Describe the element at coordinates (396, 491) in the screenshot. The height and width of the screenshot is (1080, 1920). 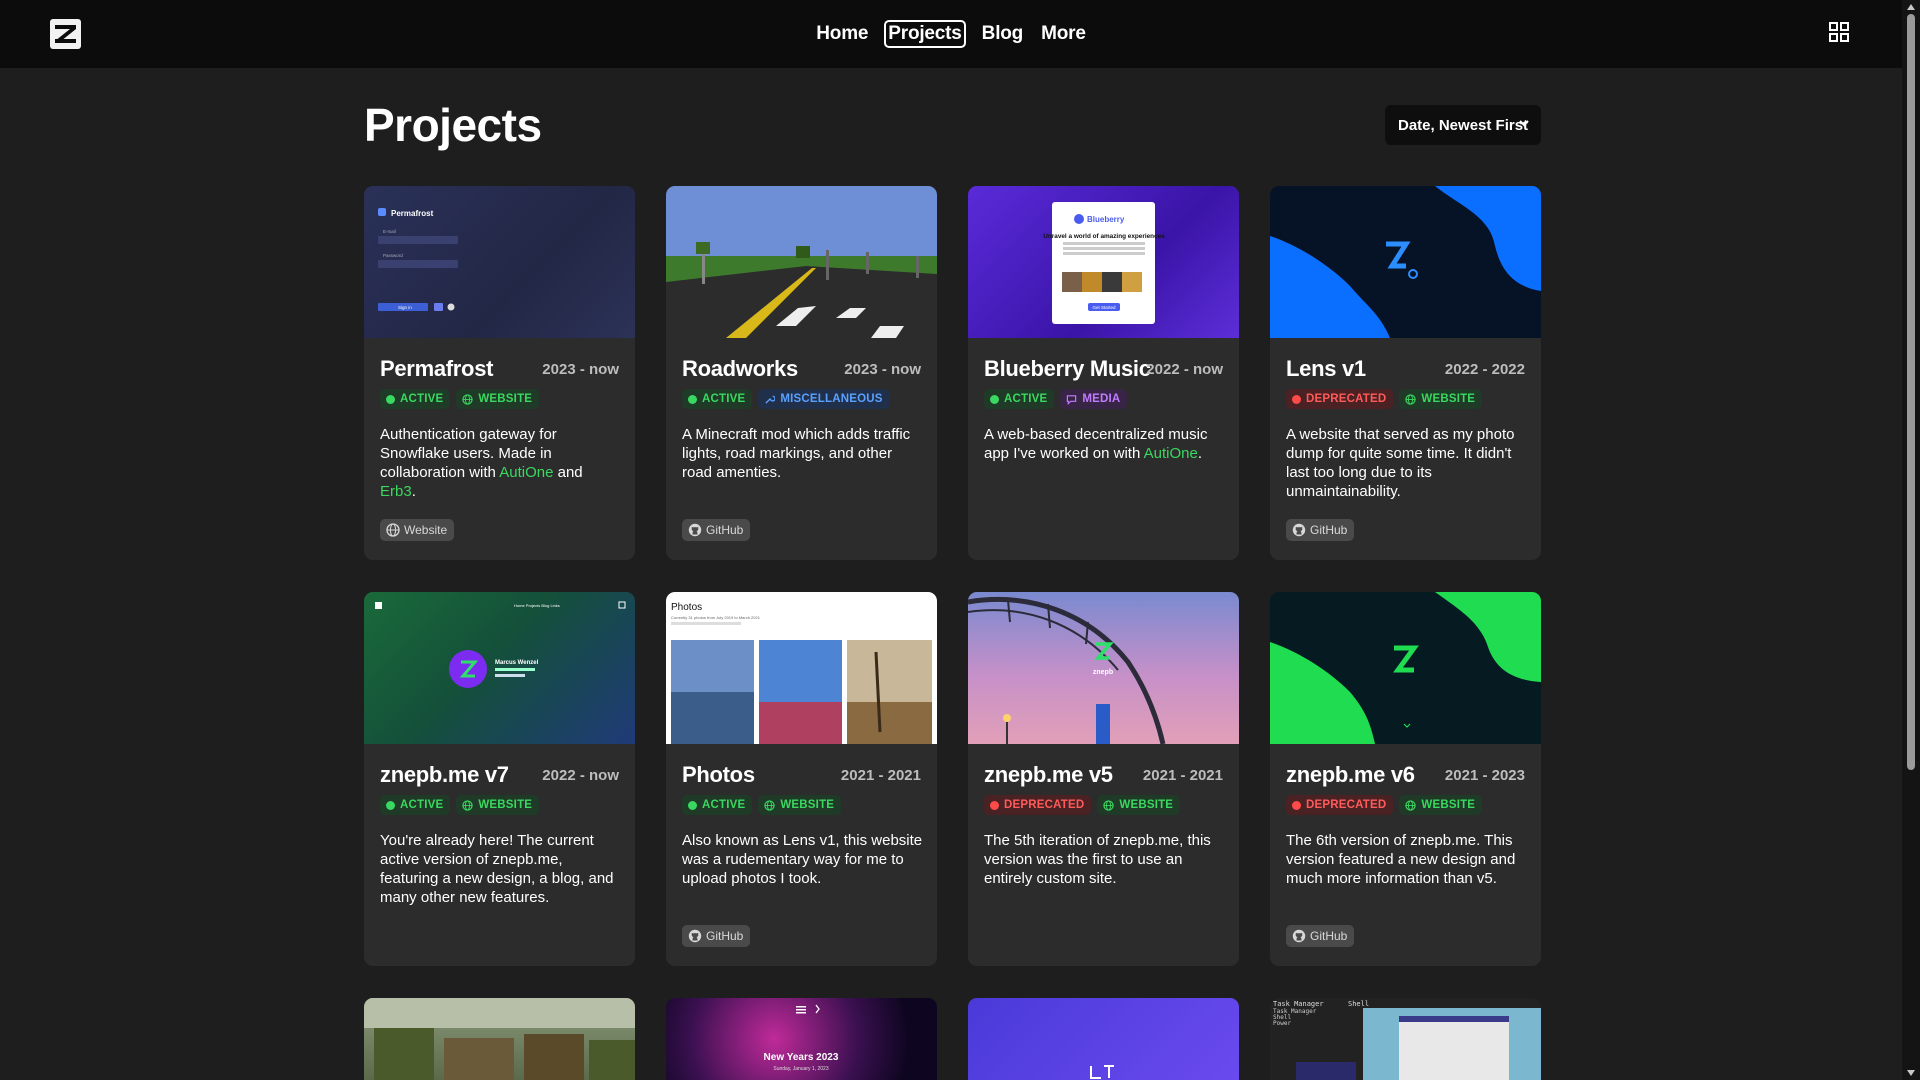
I see `link-erb3: Erb3` at that location.